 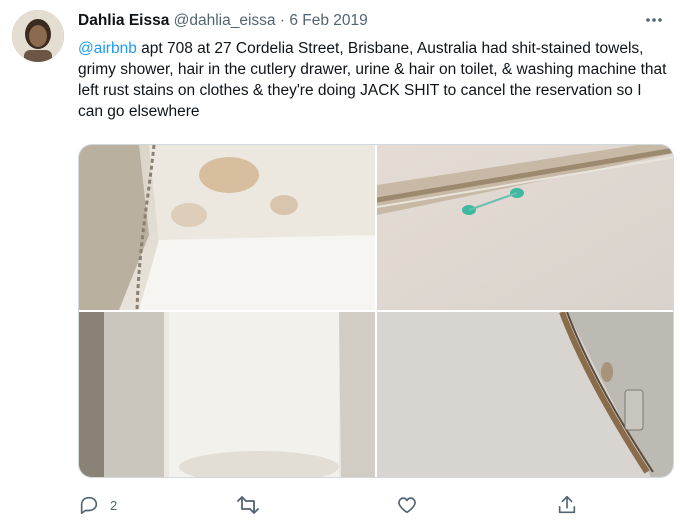 What do you see at coordinates (376, 506) in the screenshot?
I see `tweet-actions: 2` at bounding box center [376, 506].